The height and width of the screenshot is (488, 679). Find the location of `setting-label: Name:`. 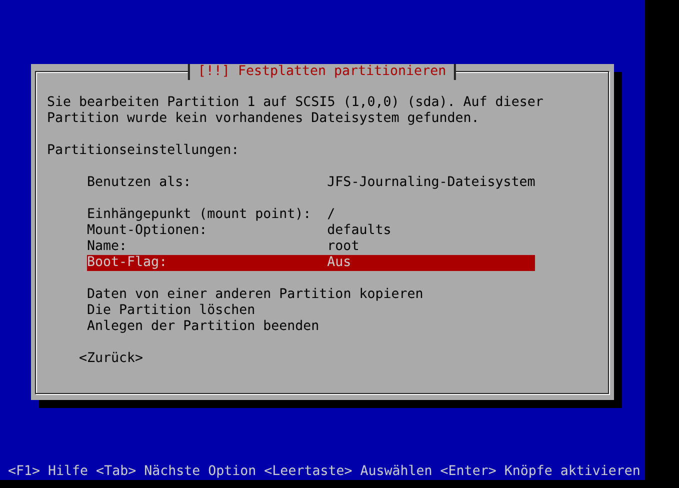

setting-label: Name: is located at coordinates (107, 247).